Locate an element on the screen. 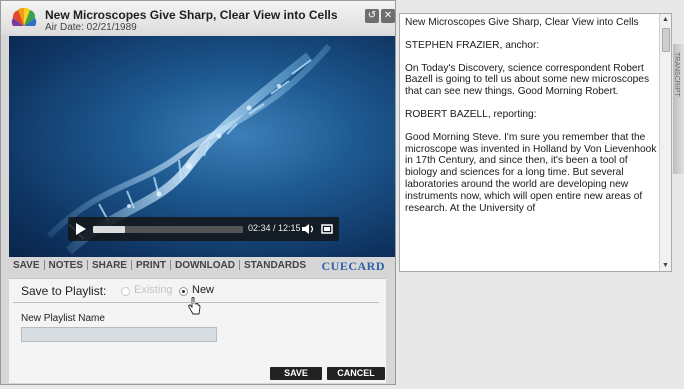  divider is located at coordinates (196, 302).